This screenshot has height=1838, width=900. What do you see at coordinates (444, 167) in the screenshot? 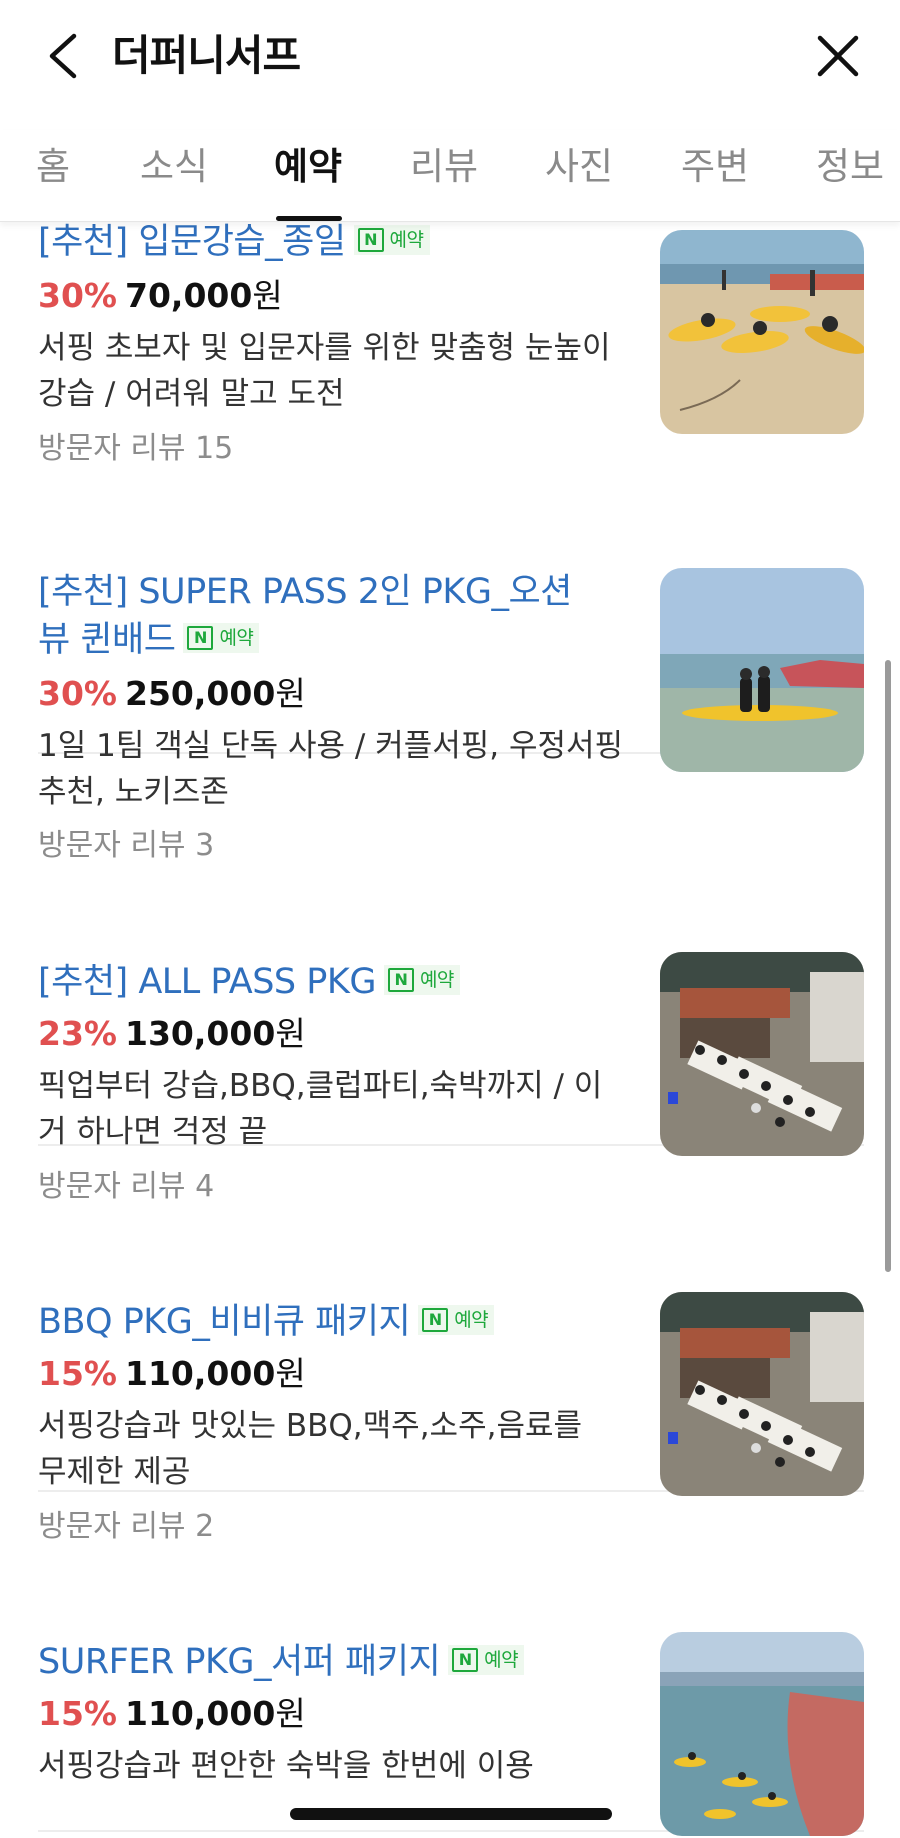
I see `tab-reviews: 리뷰` at bounding box center [444, 167].